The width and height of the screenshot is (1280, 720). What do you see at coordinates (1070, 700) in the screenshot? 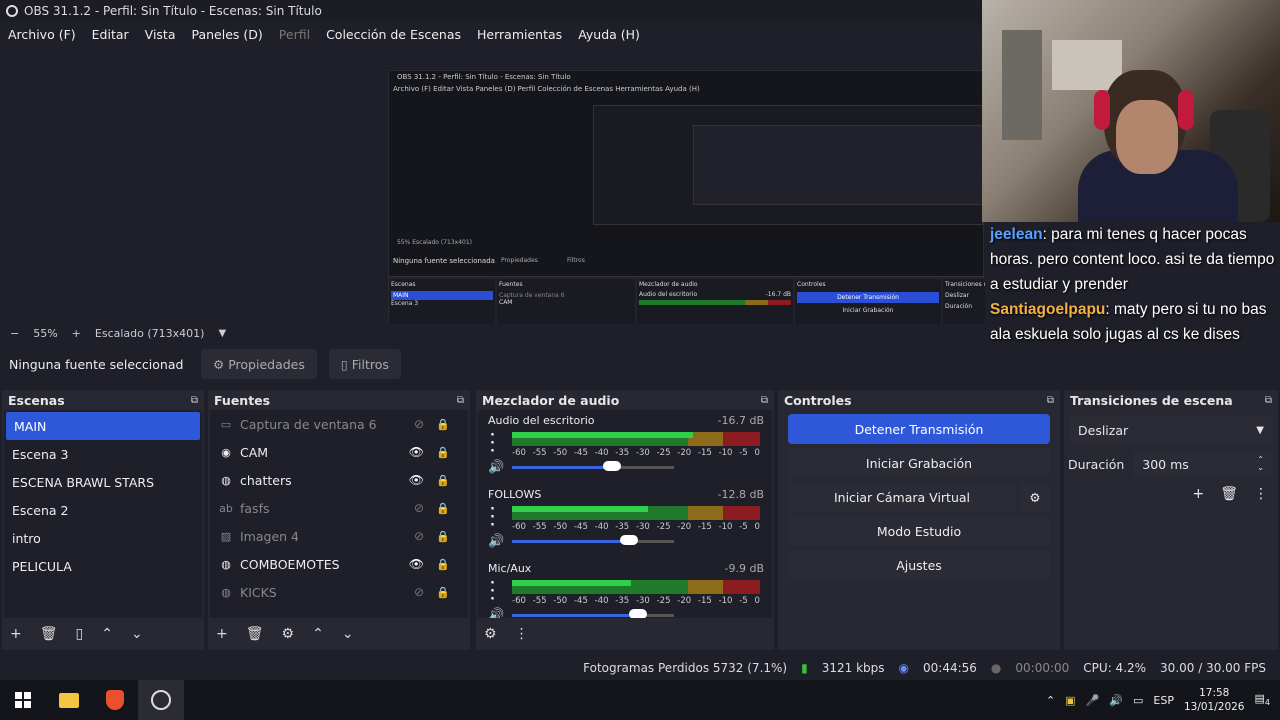
I see `app-tray-icon: ▣` at bounding box center [1070, 700].